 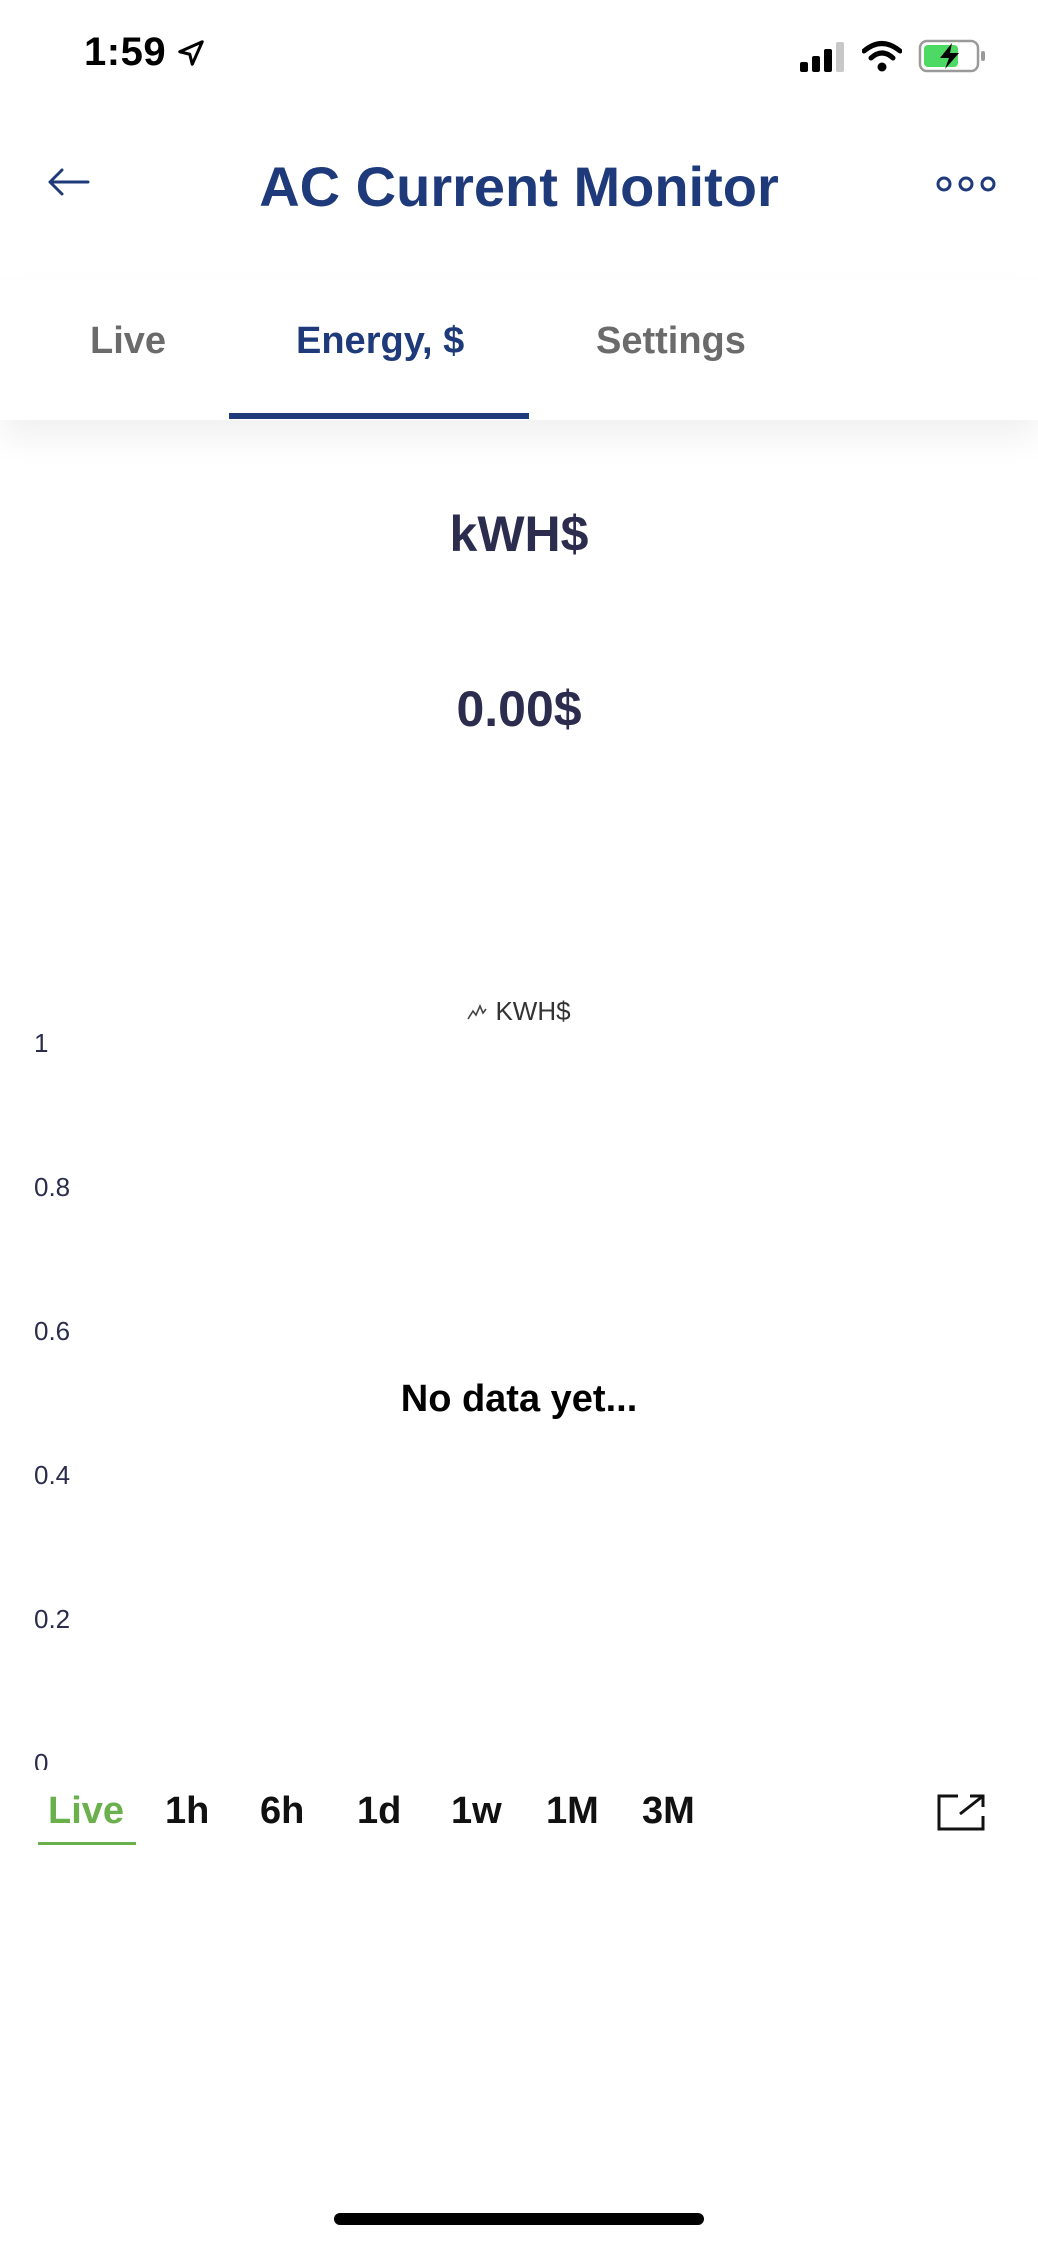 I want to click on more-options-button, so click(x=966, y=184).